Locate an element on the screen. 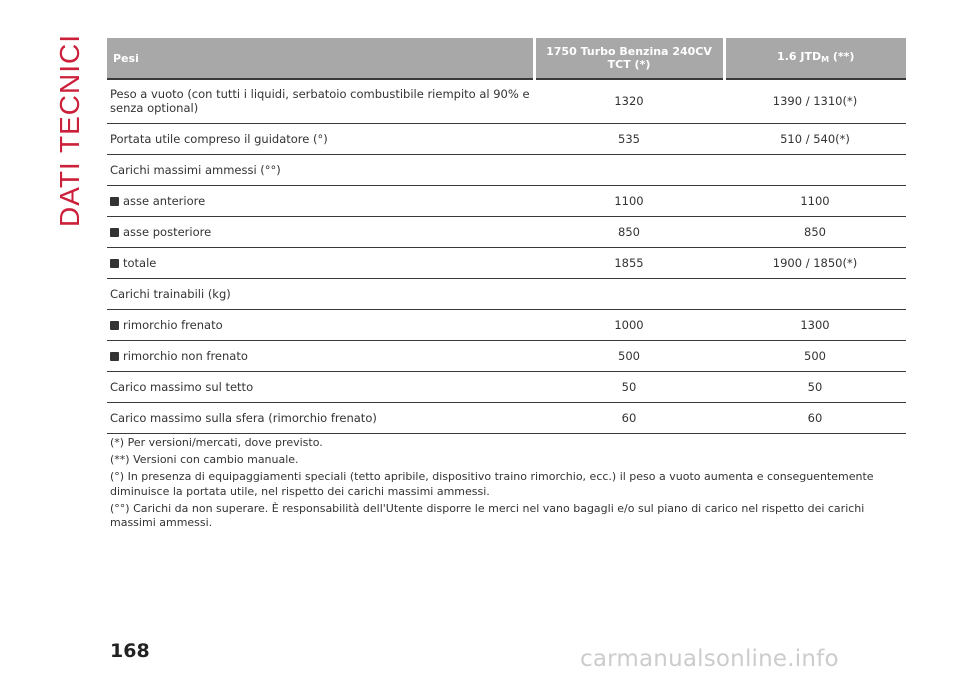 This screenshot has height=678, width=960. row-label: Carico massimo sul tetto is located at coordinates (320, 387).